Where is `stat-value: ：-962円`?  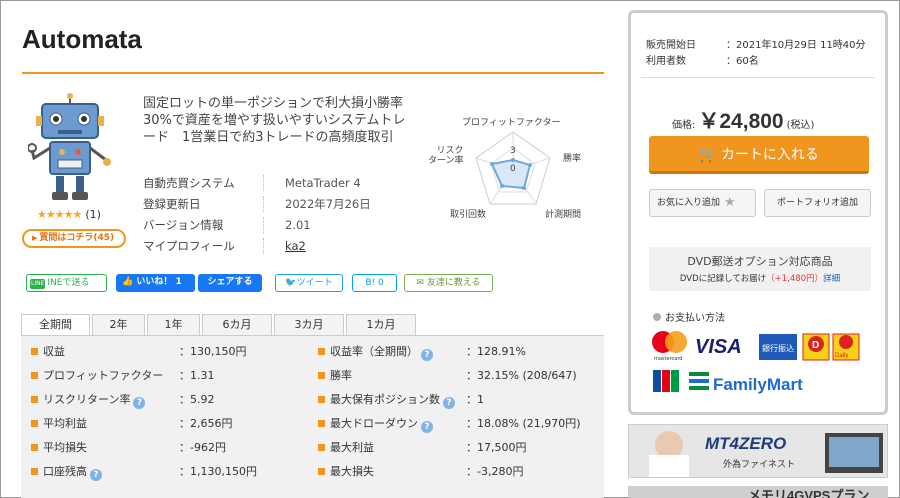
stat-value: ：-962円 is located at coordinates (202, 447).